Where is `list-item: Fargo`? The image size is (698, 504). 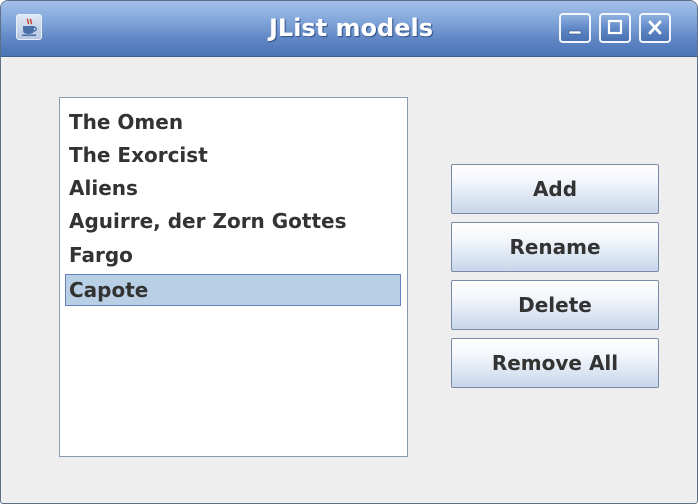
list-item: Fargo is located at coordinates (233, 255).